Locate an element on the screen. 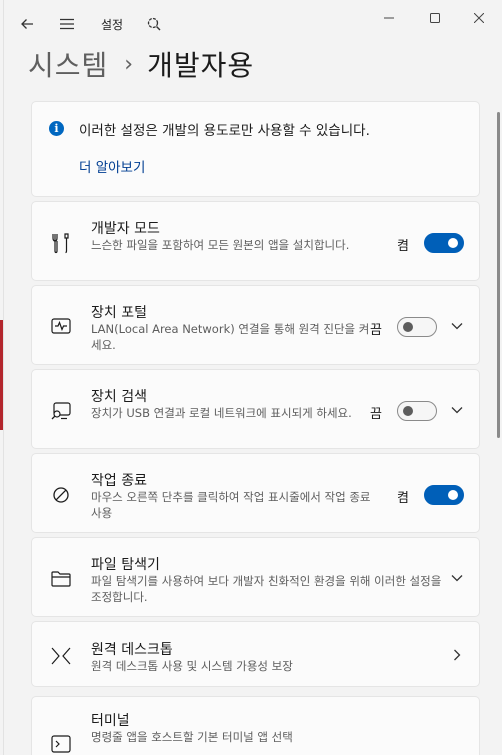 The height and width of the screenshot is (755, 502). device-discovery-toggle is located at coordinates (417, 411).